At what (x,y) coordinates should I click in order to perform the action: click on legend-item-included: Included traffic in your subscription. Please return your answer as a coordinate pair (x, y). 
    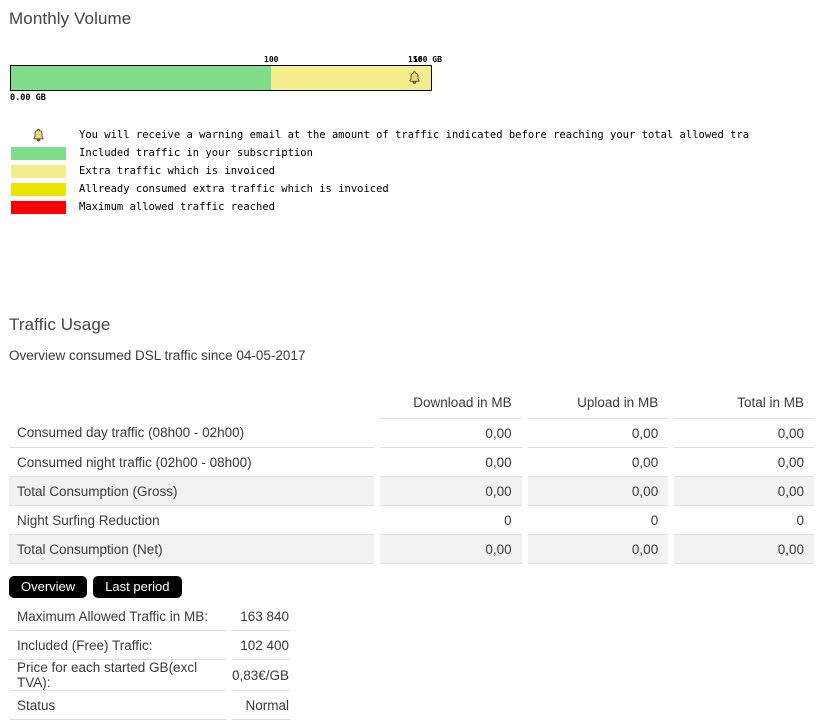
    Looking at the image, I should click on (416, 153).